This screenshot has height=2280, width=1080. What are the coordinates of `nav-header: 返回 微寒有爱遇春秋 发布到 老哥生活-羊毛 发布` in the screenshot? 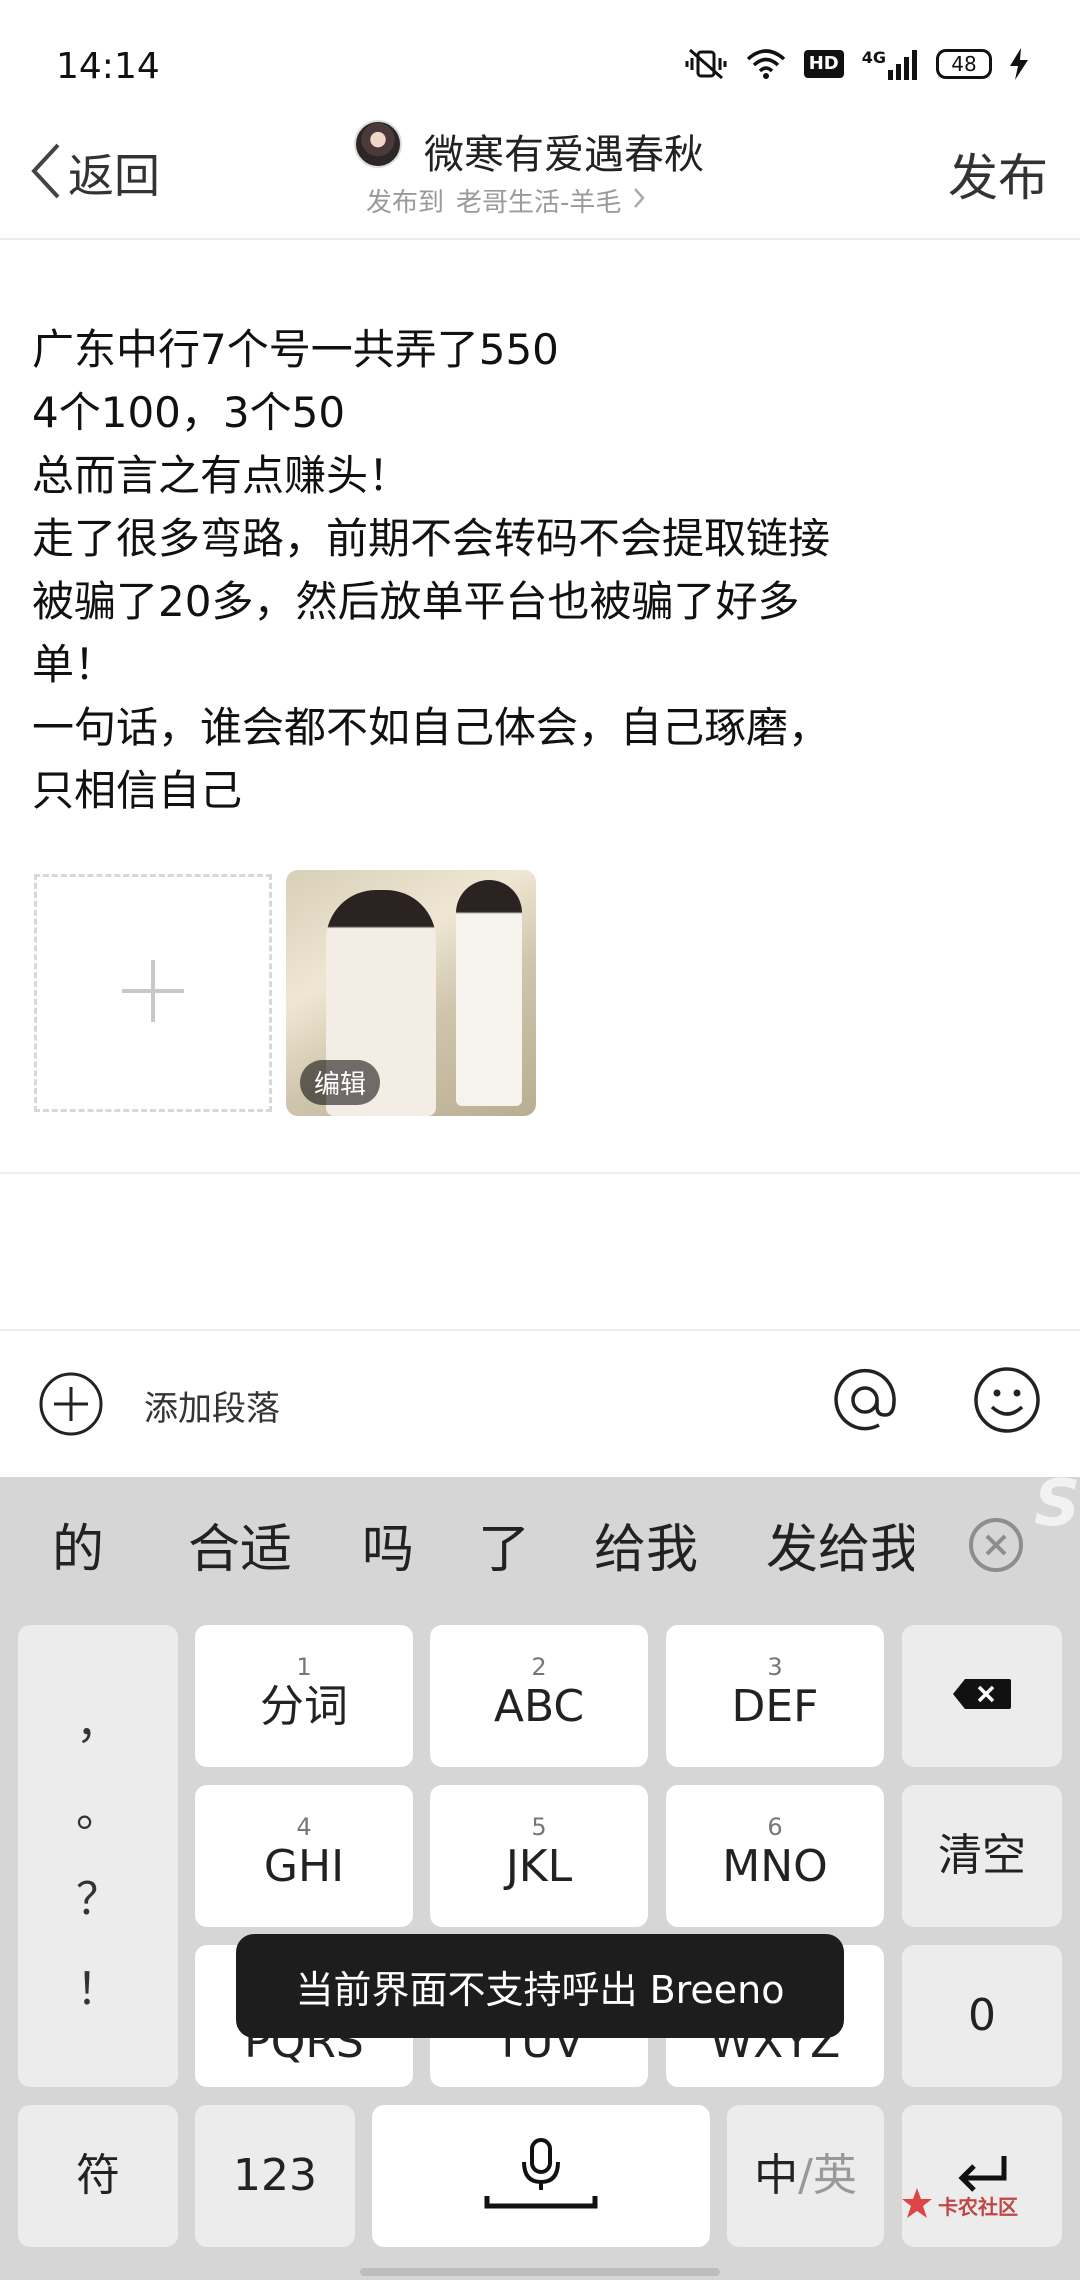 It's located at (540, 180).